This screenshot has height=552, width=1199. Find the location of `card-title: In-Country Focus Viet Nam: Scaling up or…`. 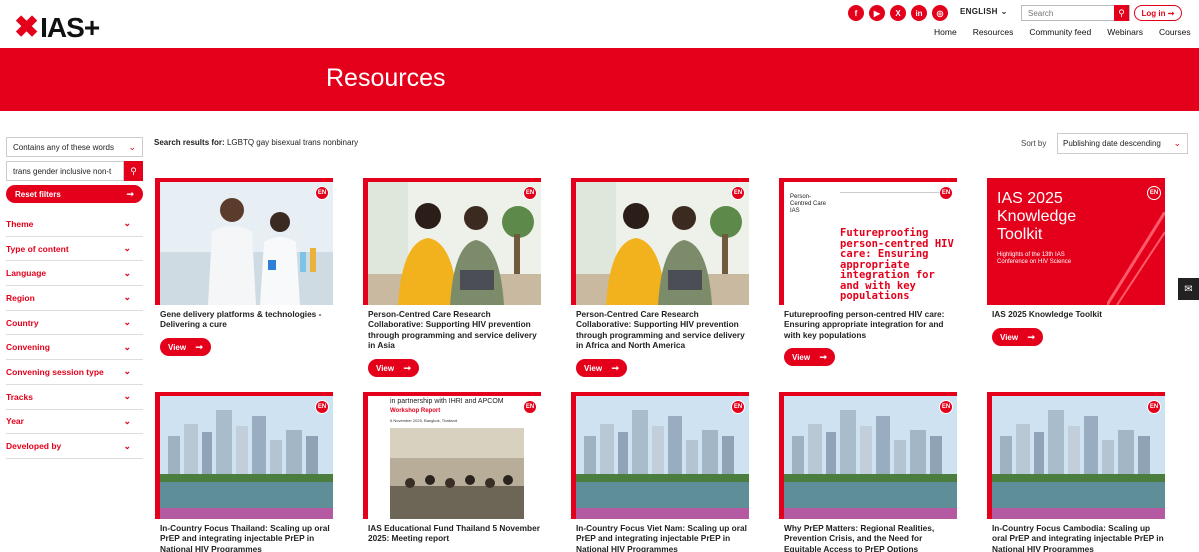

card-title: In-Country Focus Viet Nam: Scaling up or… is located at coordinates (663, 537).